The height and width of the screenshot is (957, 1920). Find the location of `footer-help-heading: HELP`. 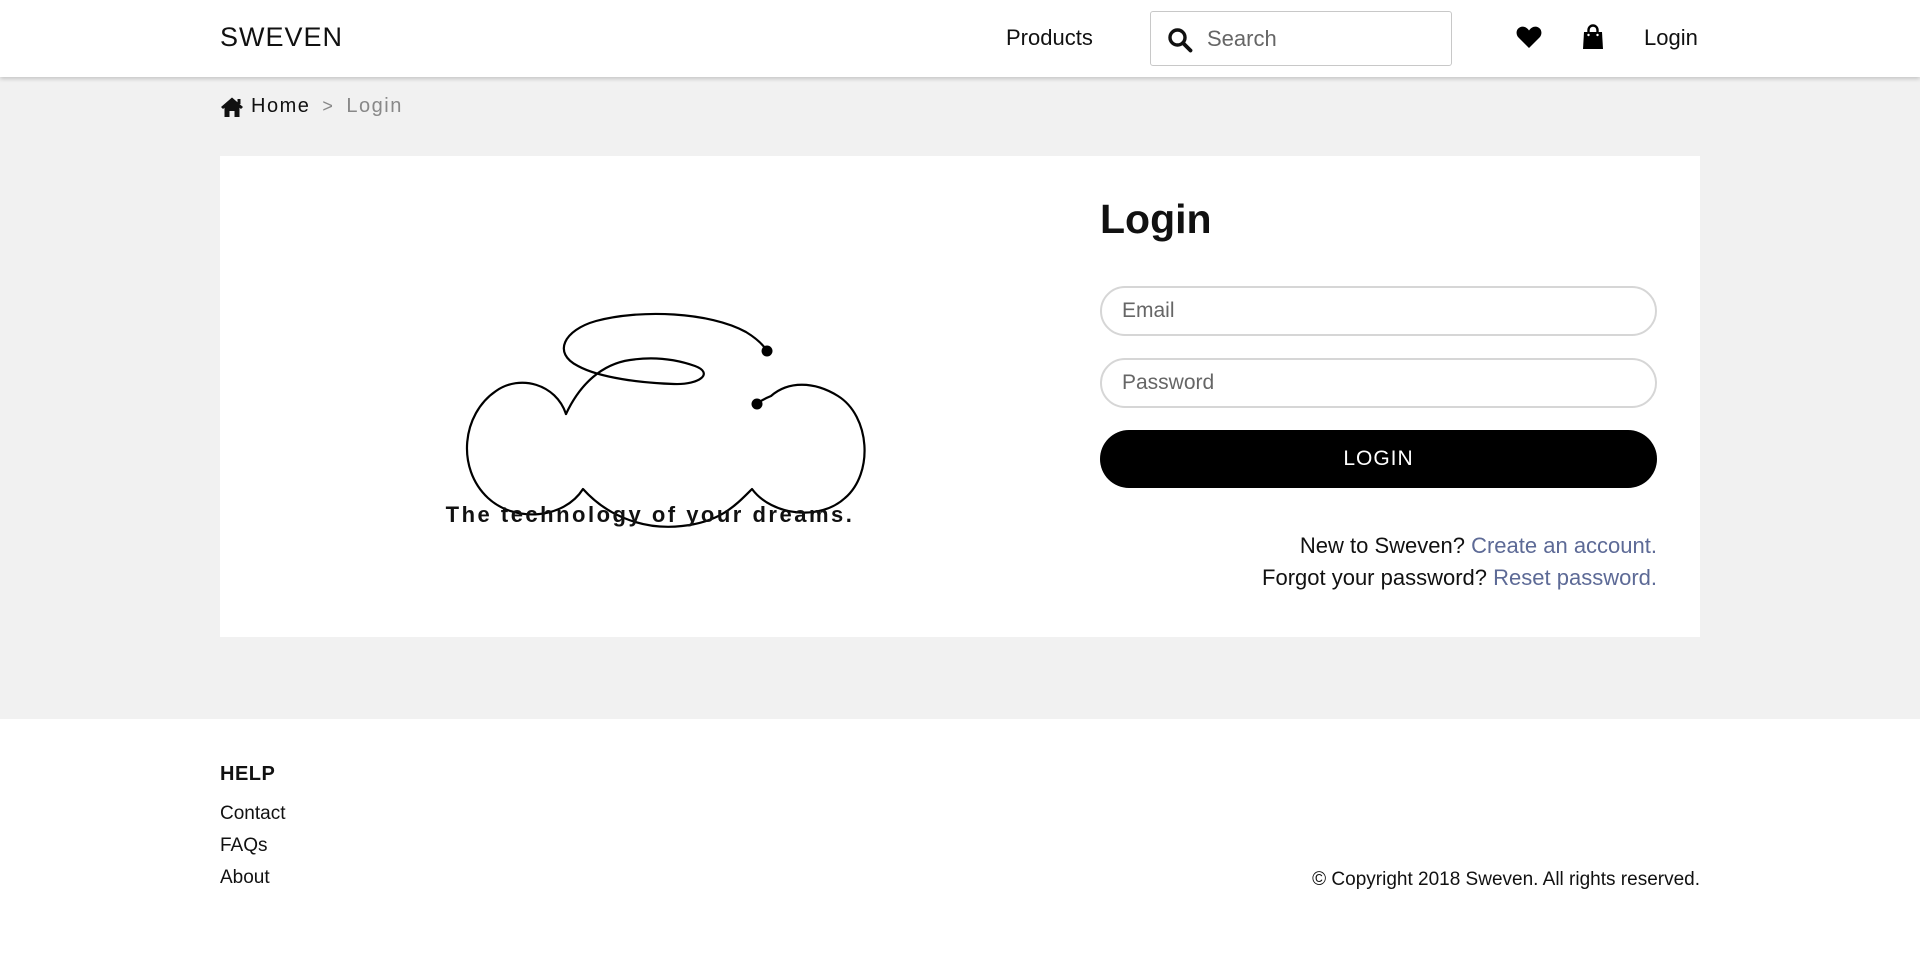

footer-help-heading: HELP is located at coordinates (248, 774).